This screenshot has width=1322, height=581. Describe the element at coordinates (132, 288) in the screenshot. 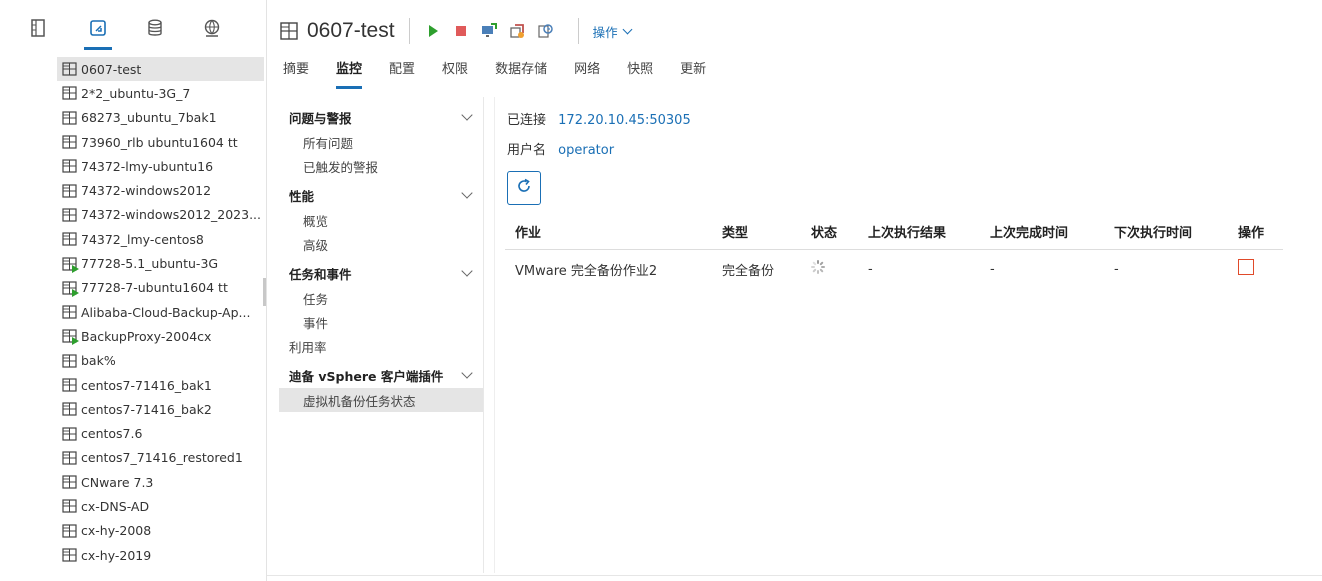

I see `vm-tree-item: 77728-7-ubuntu1604 tt` at that location.